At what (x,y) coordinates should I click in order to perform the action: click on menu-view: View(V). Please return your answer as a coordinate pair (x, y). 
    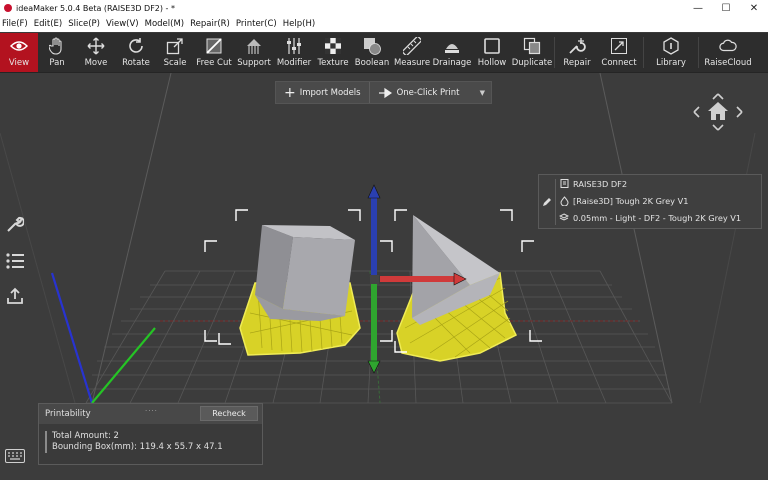
    Looking at the image, I should click on (122, 24).